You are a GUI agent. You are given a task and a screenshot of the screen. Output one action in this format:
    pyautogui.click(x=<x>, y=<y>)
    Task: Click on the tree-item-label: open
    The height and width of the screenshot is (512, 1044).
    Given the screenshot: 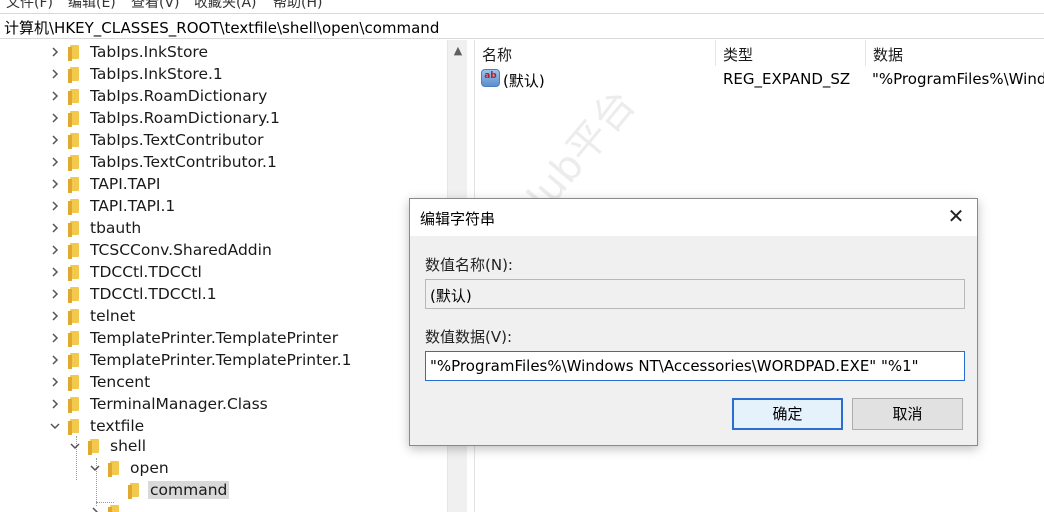 What is the action you would take?
    pyautogui.click(x=149, y=468)
    